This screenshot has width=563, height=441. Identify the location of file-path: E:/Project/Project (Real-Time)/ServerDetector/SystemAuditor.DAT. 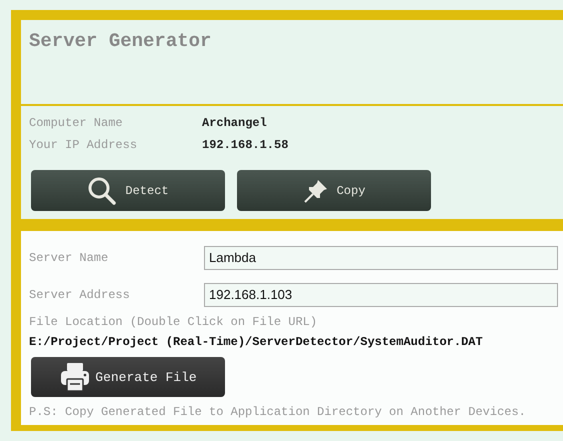
(296, 342).